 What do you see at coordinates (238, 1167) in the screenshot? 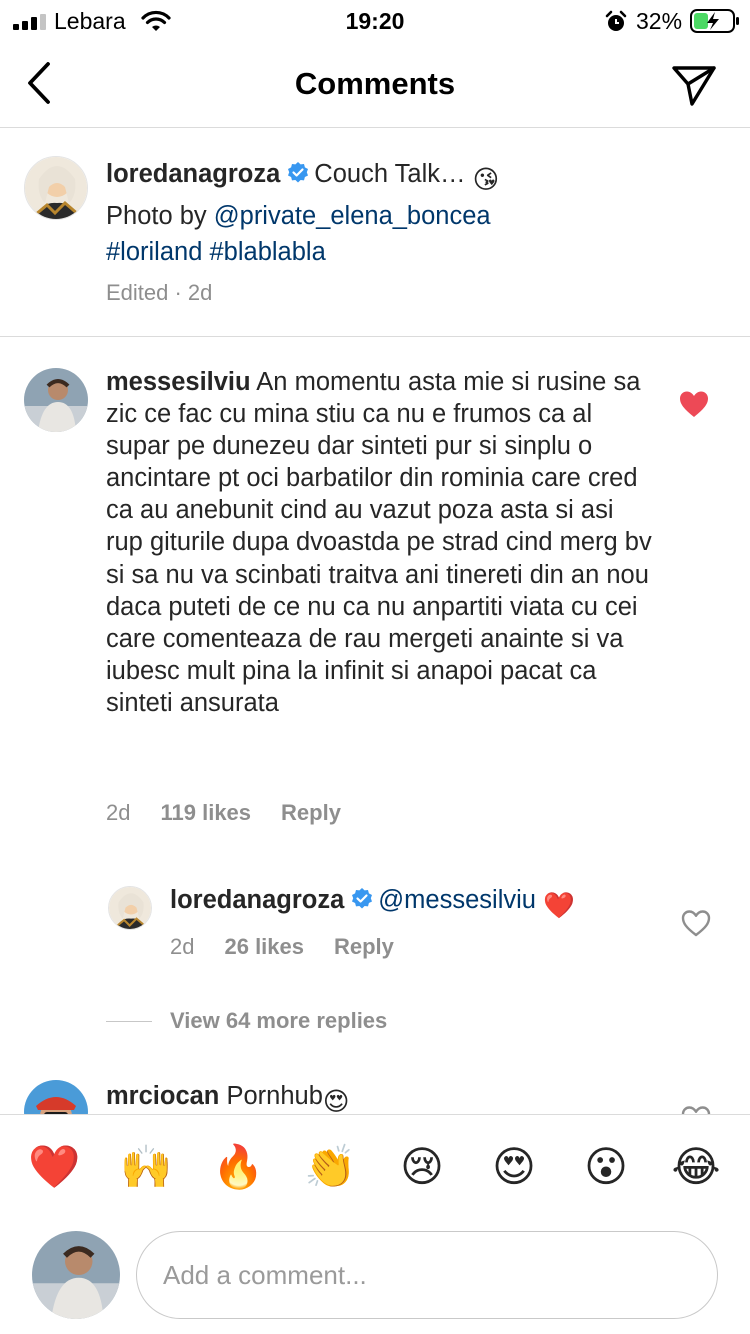
I see `fire-emoji-button: 🔥` at bounding box center [238, 1167].